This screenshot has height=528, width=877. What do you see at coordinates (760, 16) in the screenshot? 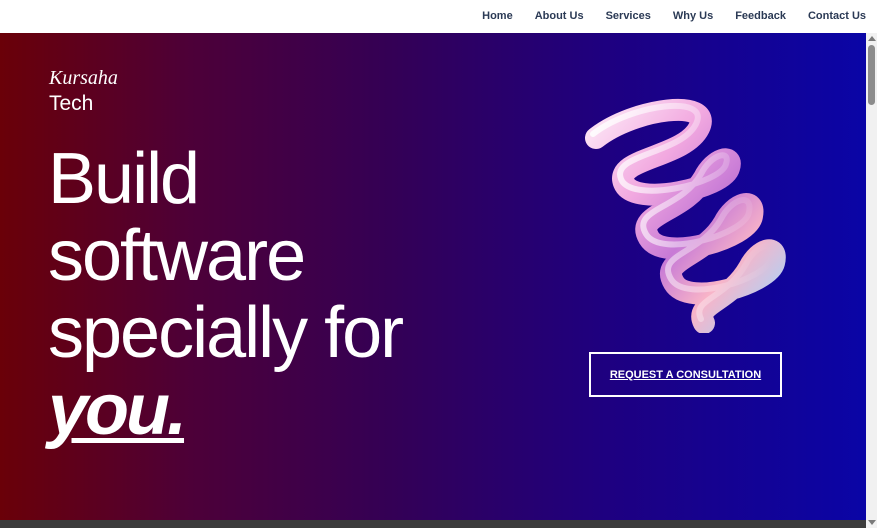
I see `nav-item-feedback: Feedback` at bounding box center [760, 16].